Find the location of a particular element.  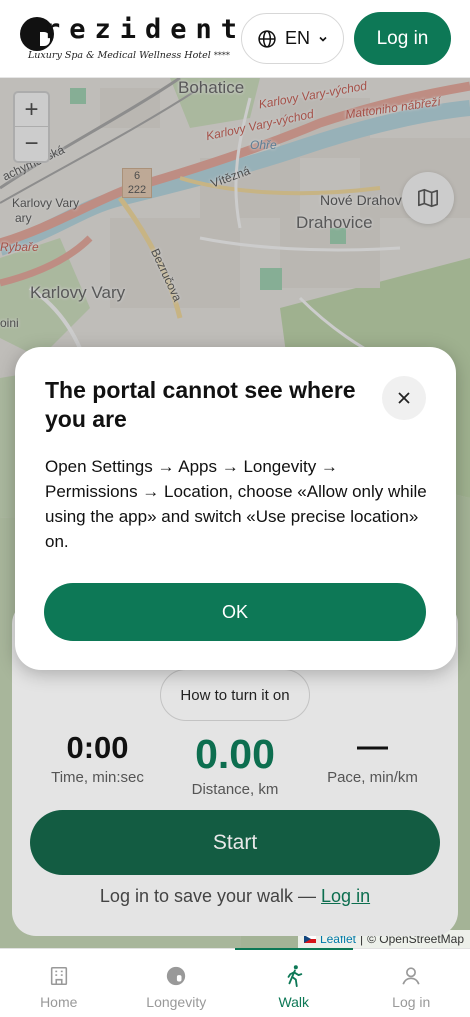

save-walk-text: Log in to save your walk — is located at coordinates (210, 896).